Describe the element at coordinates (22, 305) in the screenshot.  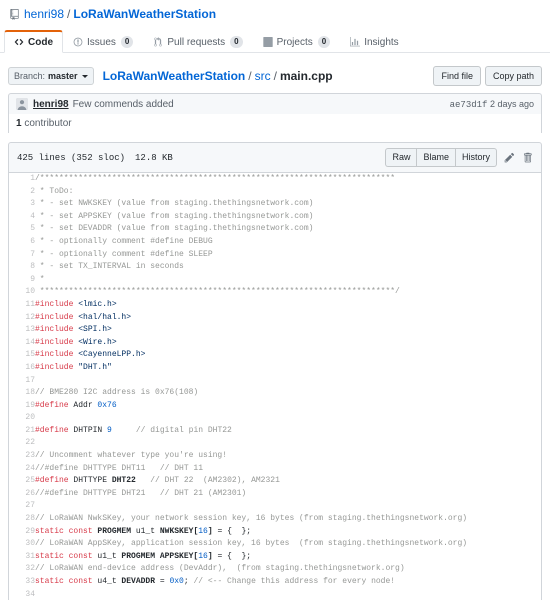
I see `line-number: 11` at that location.